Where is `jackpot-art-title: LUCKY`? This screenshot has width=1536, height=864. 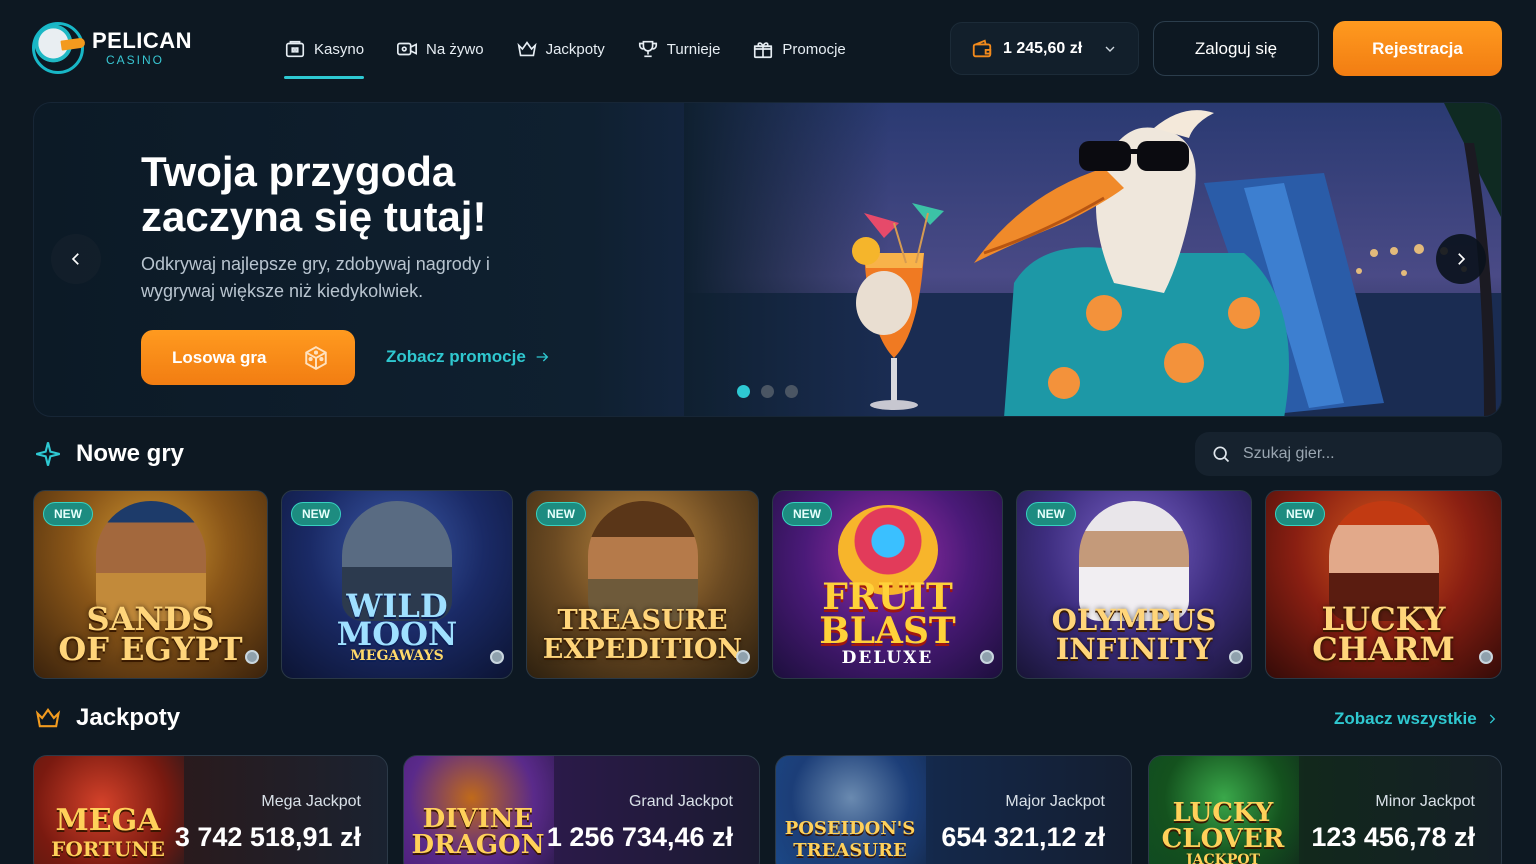 jackpot-art-title: LUCKY is located at coordinates (1223, 813).